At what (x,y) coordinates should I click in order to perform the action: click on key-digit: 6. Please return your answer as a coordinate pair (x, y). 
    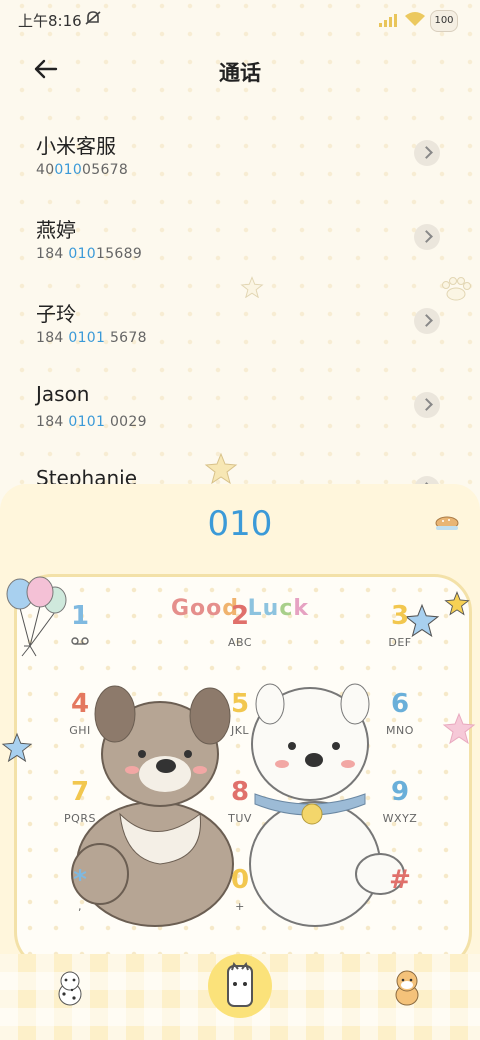
    Looking at the image, I should click on (400, 704).